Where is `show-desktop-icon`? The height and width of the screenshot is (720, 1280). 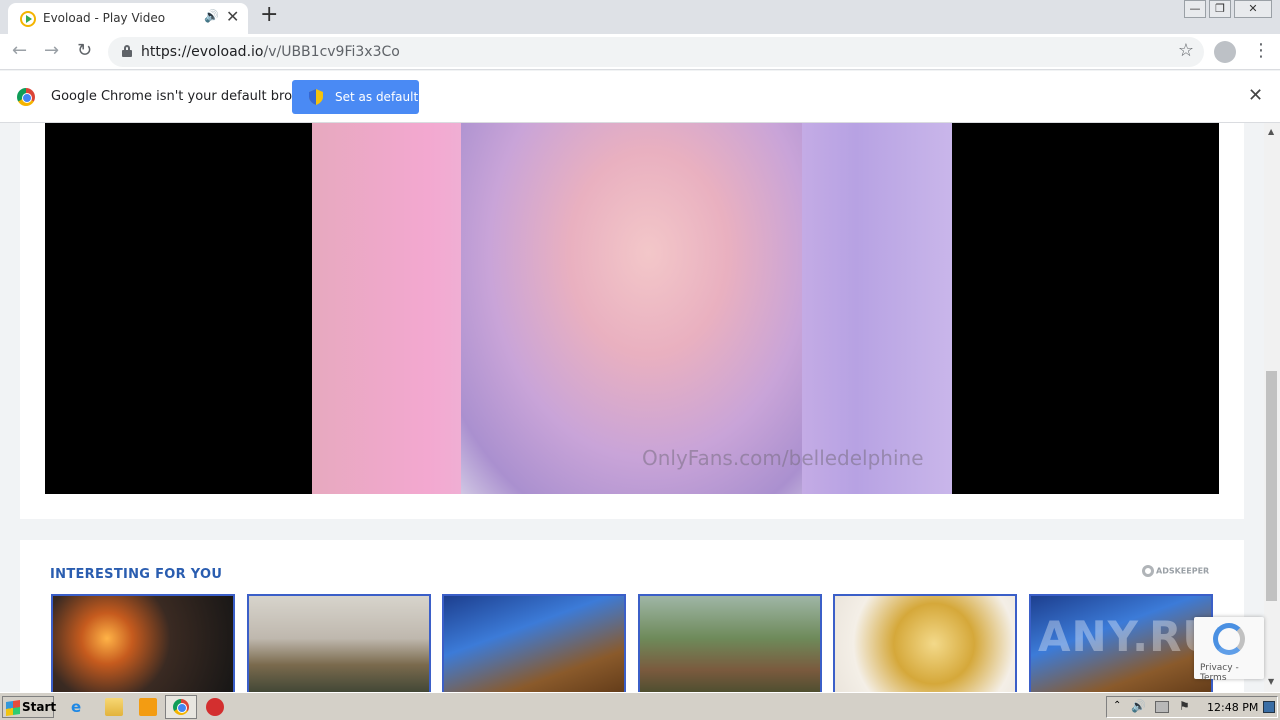
show-desktop-icon is located at coordinates (1269, 707).